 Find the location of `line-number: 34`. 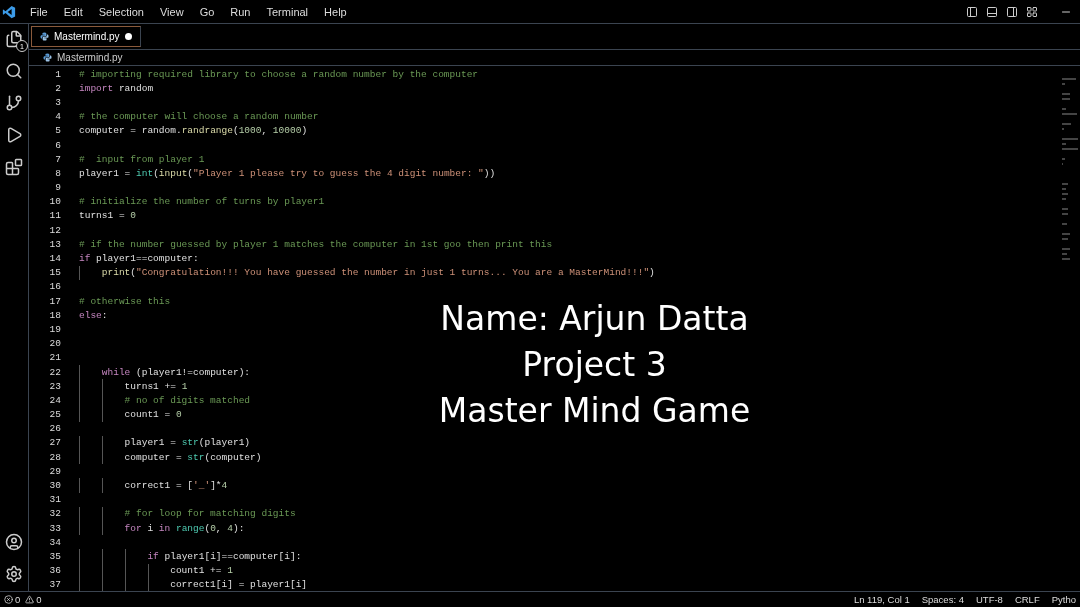

line-number: 34 is located at coordinates (54, 542).